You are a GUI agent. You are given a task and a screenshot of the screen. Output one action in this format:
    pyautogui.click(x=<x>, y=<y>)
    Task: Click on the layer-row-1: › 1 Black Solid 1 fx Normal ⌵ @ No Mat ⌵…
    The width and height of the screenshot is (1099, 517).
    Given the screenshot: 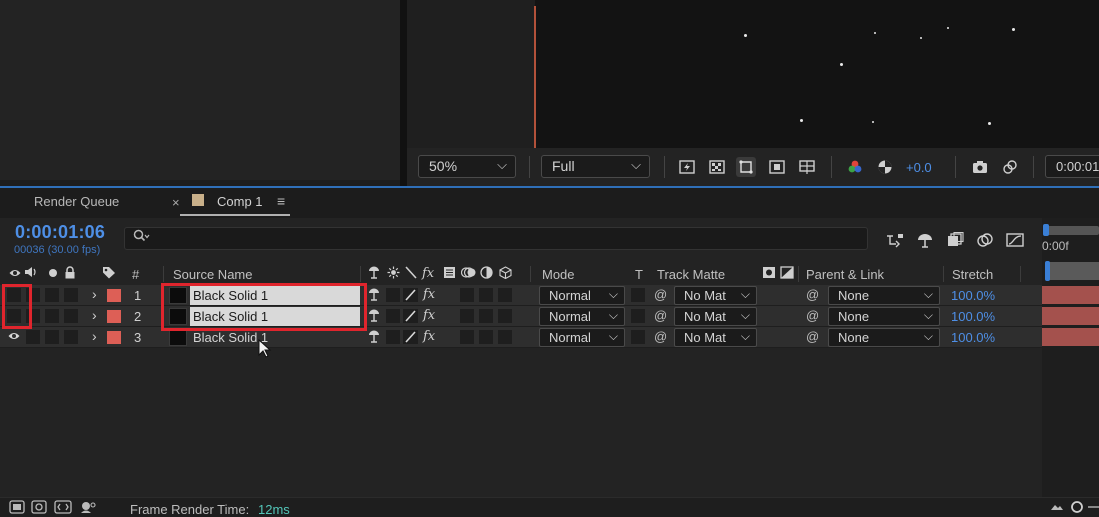 What is the action you would take?
    pyautogui.click(x=521, y=295)
    